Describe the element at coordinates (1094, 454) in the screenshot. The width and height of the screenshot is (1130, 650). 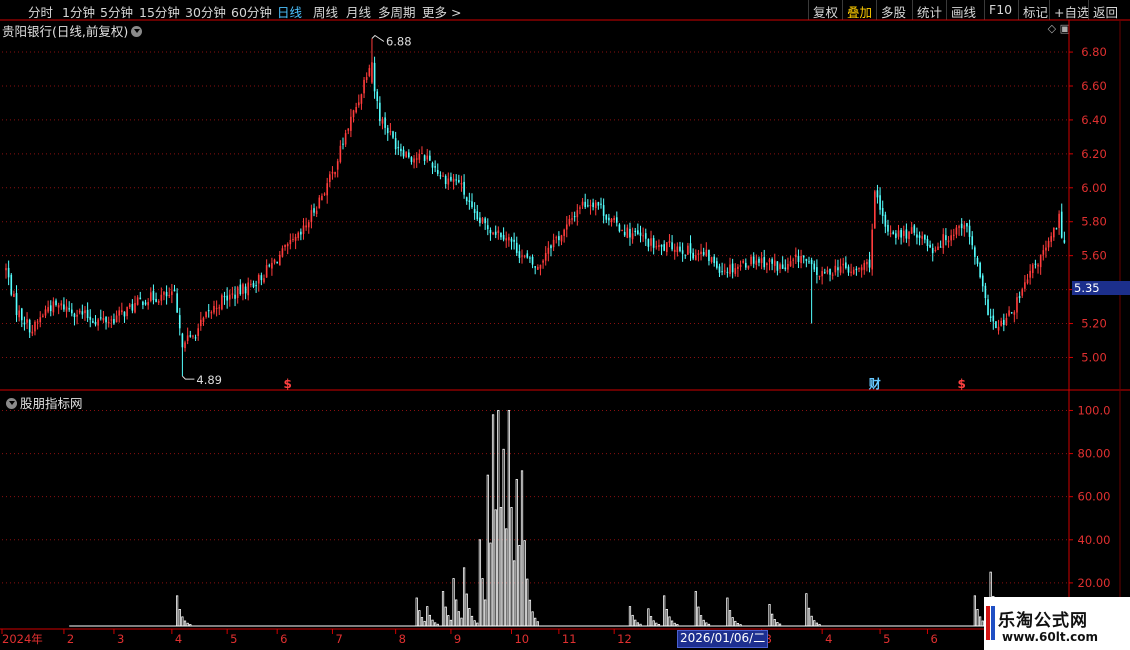
I see `y-tick-label: 80.00` at that location.